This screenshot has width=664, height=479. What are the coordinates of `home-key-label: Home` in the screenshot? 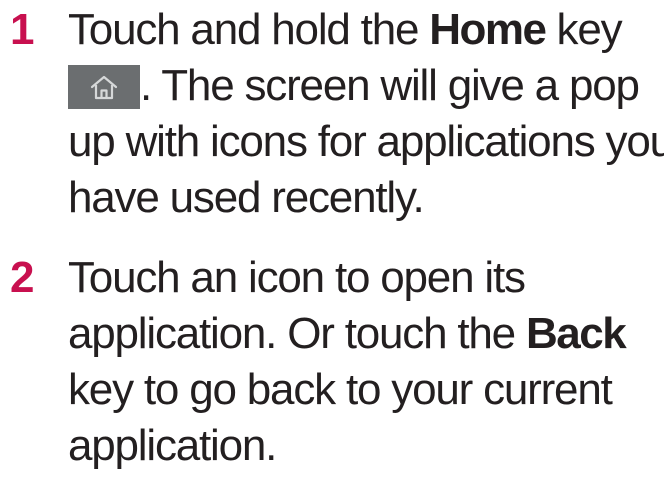 It's located at (488, 29).